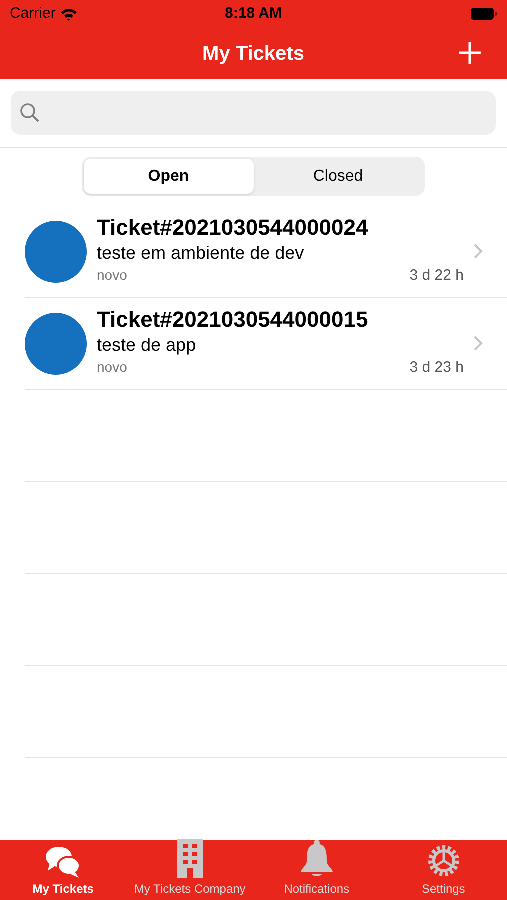 Image resolution: width=507 pixels, height=900 pixels. Describe the element at coordinates (253, 14) in the screenshot. I see `clock-time: 8:18 AM` at that location.